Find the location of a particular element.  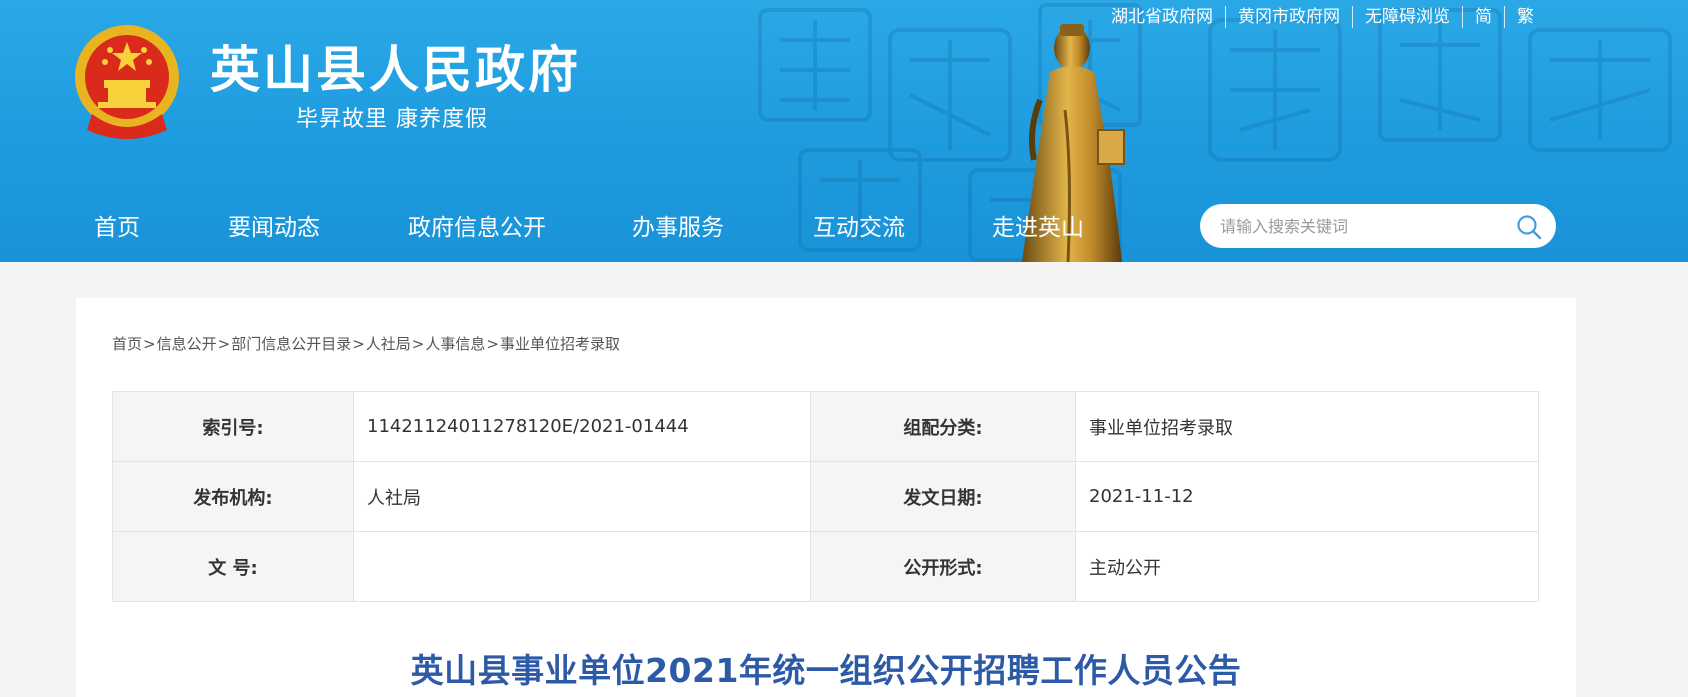

disclosure-form-label: 公开形式: is located at coordinates (943, 566).